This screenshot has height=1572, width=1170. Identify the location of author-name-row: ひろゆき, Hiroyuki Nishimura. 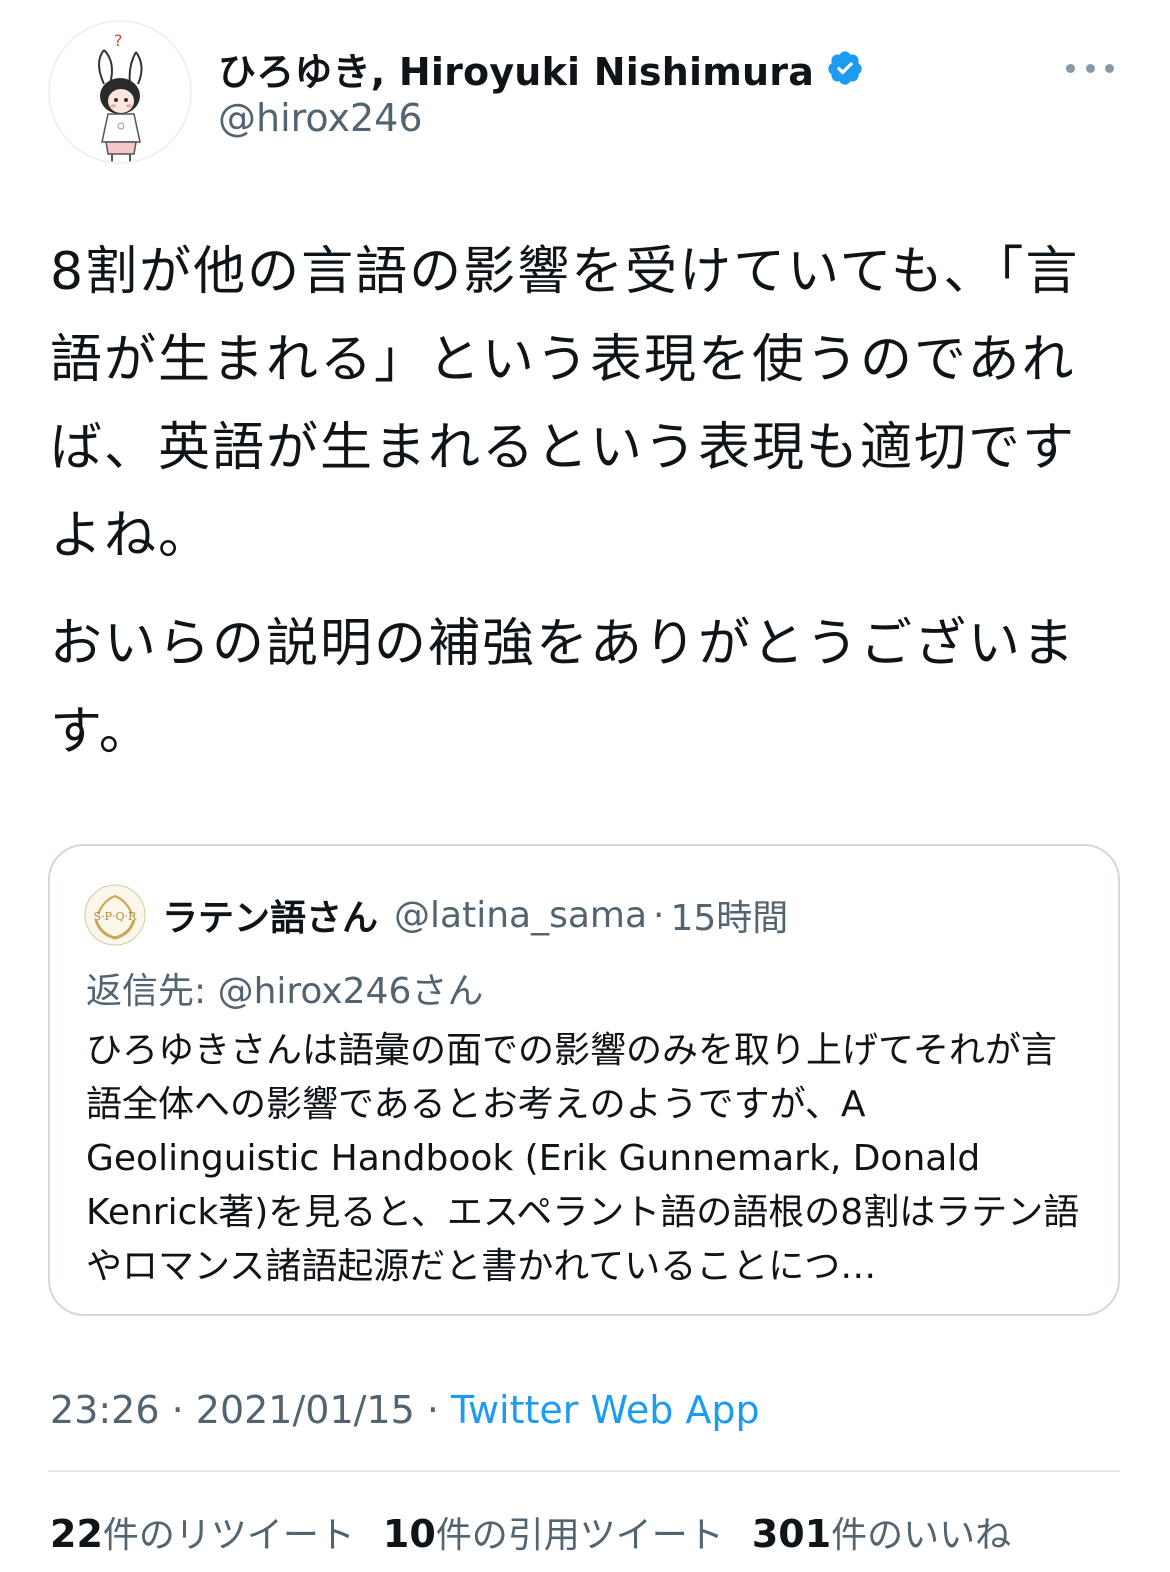
(541, 68).